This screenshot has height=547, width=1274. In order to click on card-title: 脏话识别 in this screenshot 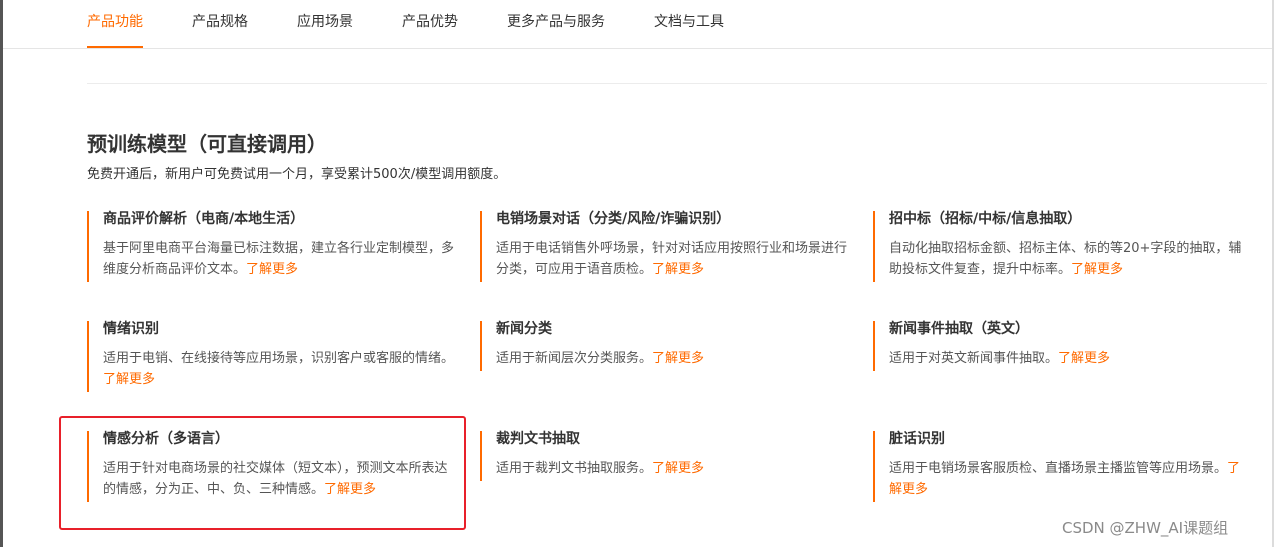, I will do `click(917, 439)`.